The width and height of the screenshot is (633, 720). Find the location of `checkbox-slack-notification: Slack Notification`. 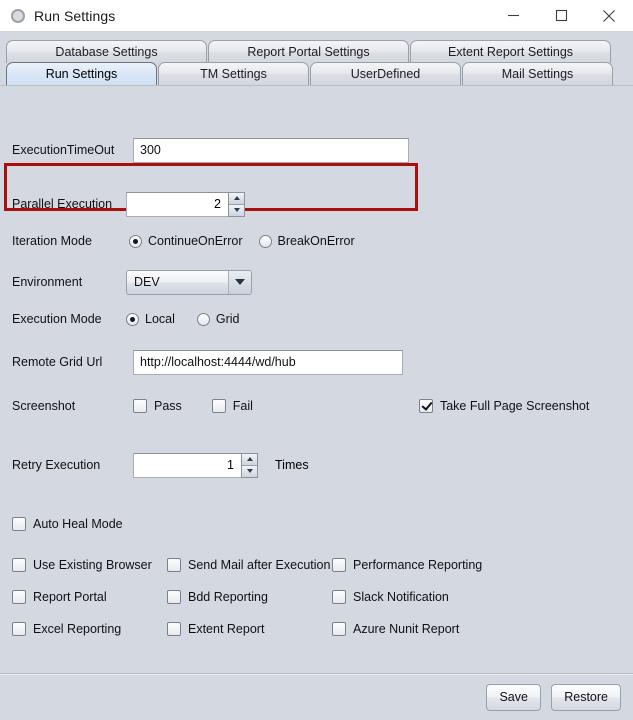

checkbox-slack-notification: Slack Notification is located at coordinates (390, 597).